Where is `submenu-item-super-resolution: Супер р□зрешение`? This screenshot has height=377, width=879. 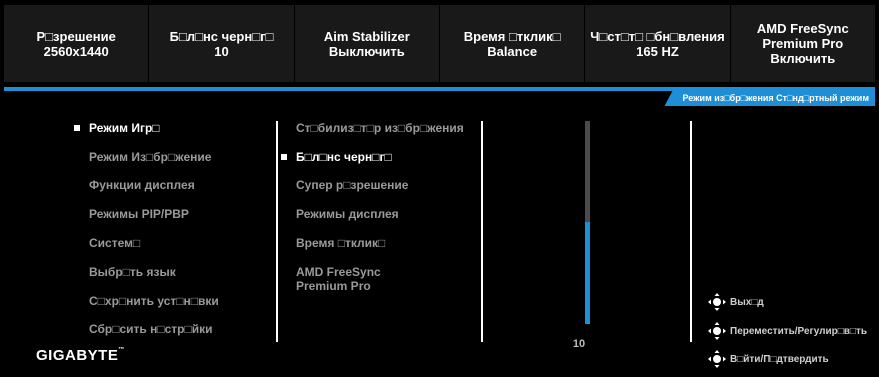 submenu-item-super-resolution: Супер р□зрешение is located at coordinates (352, 185).